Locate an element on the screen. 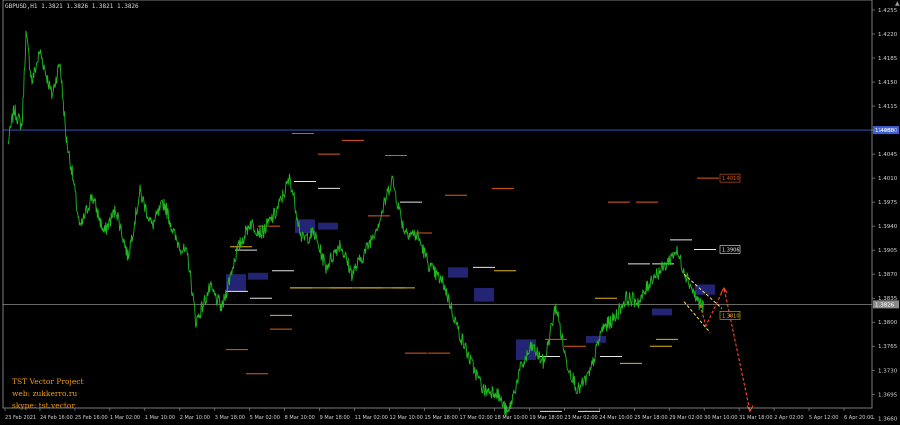  price-tick-label: 1.4150 is located at coordinates (888, 83).